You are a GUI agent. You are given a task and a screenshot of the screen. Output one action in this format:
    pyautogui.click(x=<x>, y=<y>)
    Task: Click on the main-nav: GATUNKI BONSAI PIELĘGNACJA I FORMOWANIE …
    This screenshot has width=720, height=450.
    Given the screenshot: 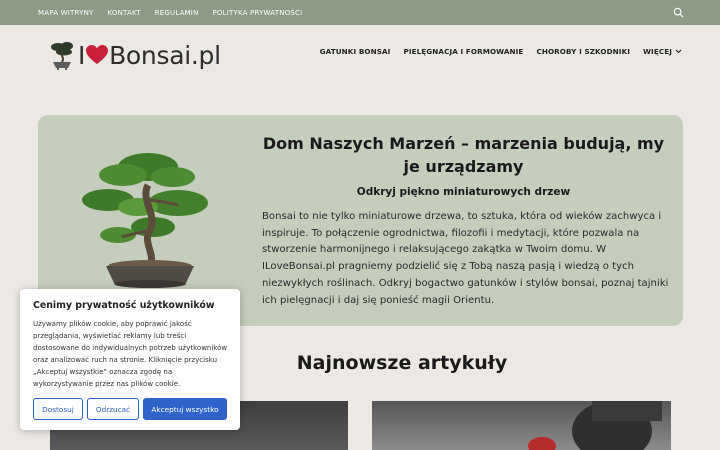 What is the action you would take?
    pyautogui.click(x=501, y=51)
    